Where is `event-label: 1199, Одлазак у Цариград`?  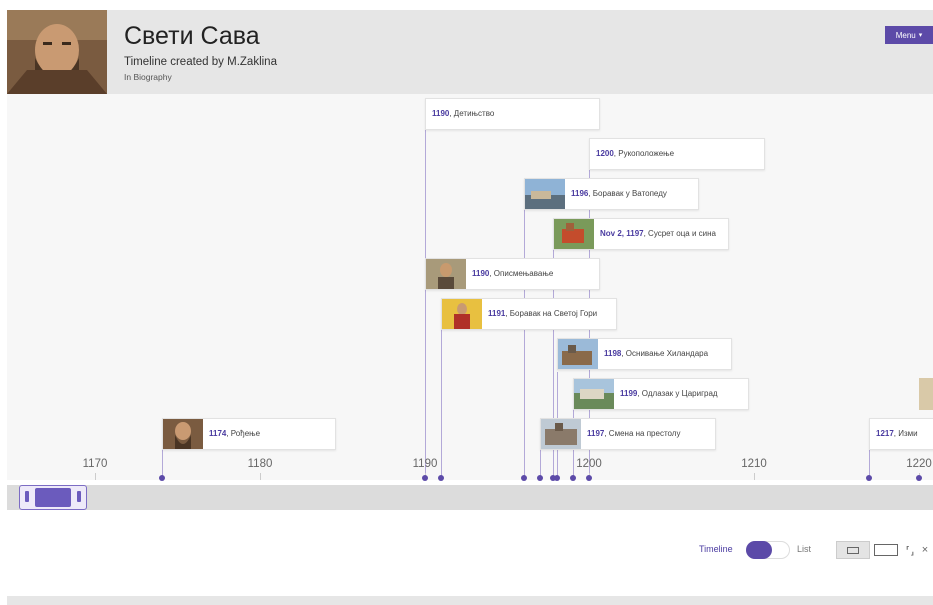 event-label: 1199, Одлазак у Цариград is located at coordinates (669, 394).